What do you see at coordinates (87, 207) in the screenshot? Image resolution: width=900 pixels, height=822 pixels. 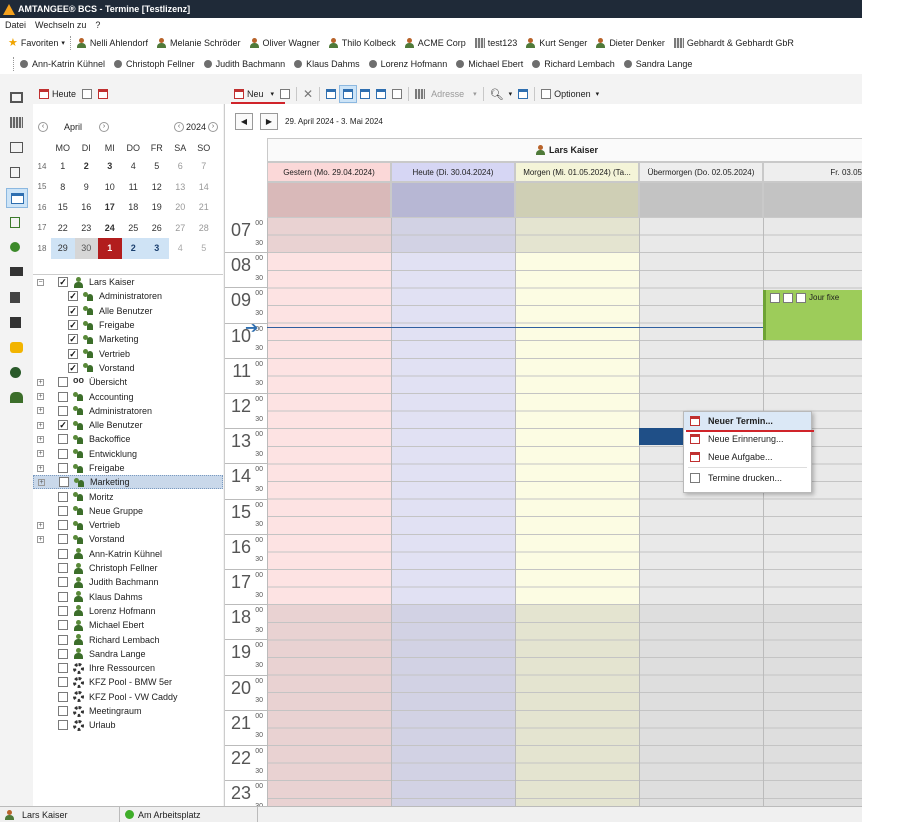 I see `calendar-day: 16` at bounding box center [87, 207].